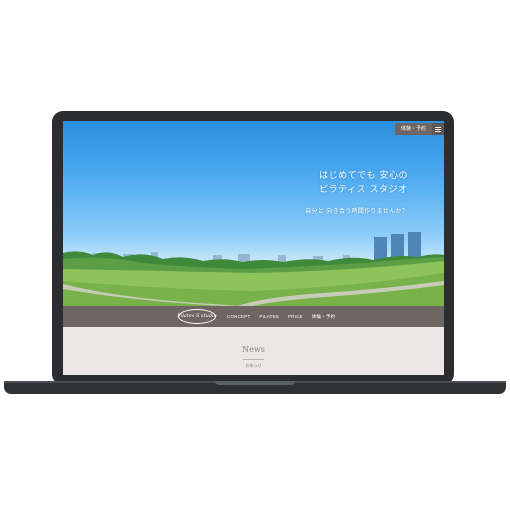 The image size is (510, 510). Describe the element at coordinates (363, 176) in the screenshot. I see `hero-title-line-1: はじめてでも 安心の` at that location.